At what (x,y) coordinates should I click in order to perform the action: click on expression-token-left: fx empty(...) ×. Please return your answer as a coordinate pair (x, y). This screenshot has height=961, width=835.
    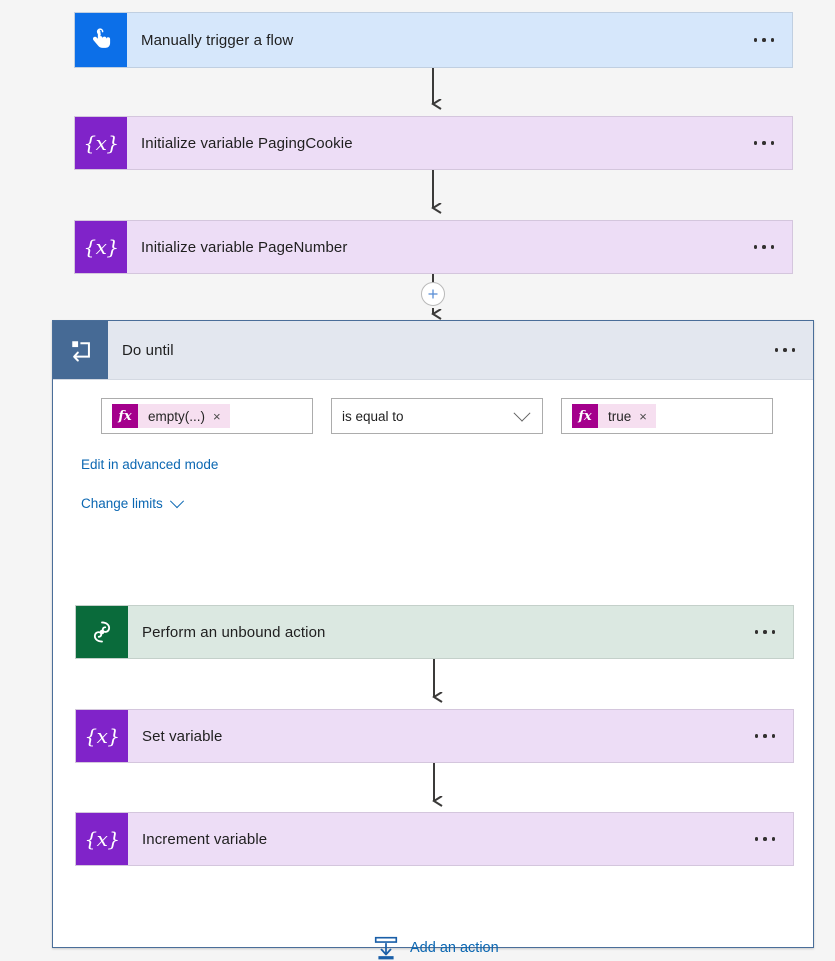
    Looking at the image, I should click on (171, 416).